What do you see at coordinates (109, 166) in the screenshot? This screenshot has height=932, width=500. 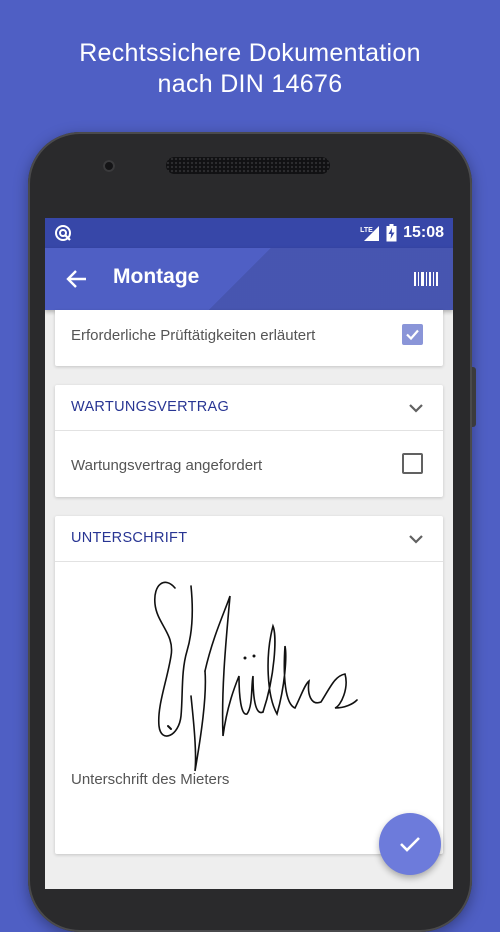 I see `front-camera` at bounding box center [109, 166].